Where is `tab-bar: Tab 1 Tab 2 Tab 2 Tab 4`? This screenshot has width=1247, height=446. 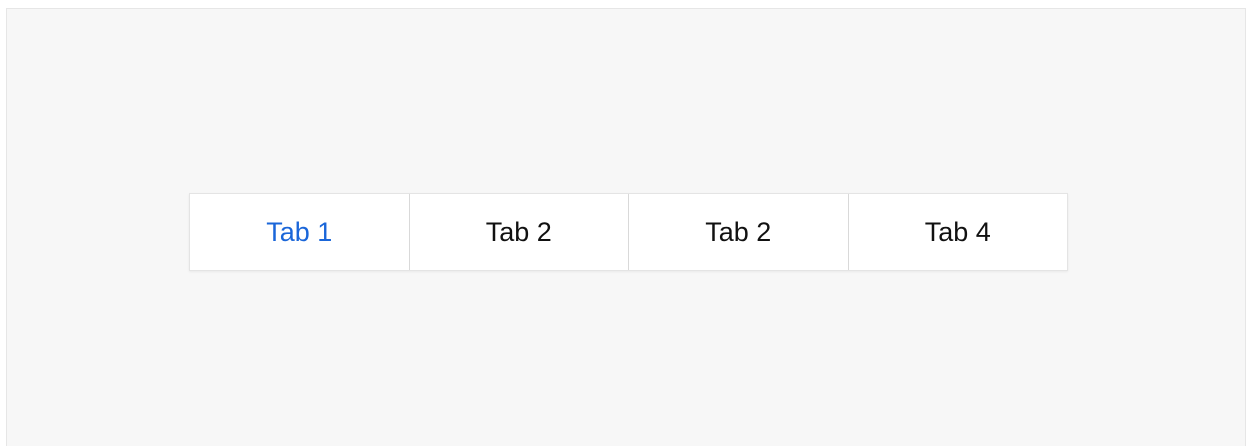 tab-bar: Tab 1 Tab 2 Tab 2 Tab 4 is located at coordinates (628, 232).